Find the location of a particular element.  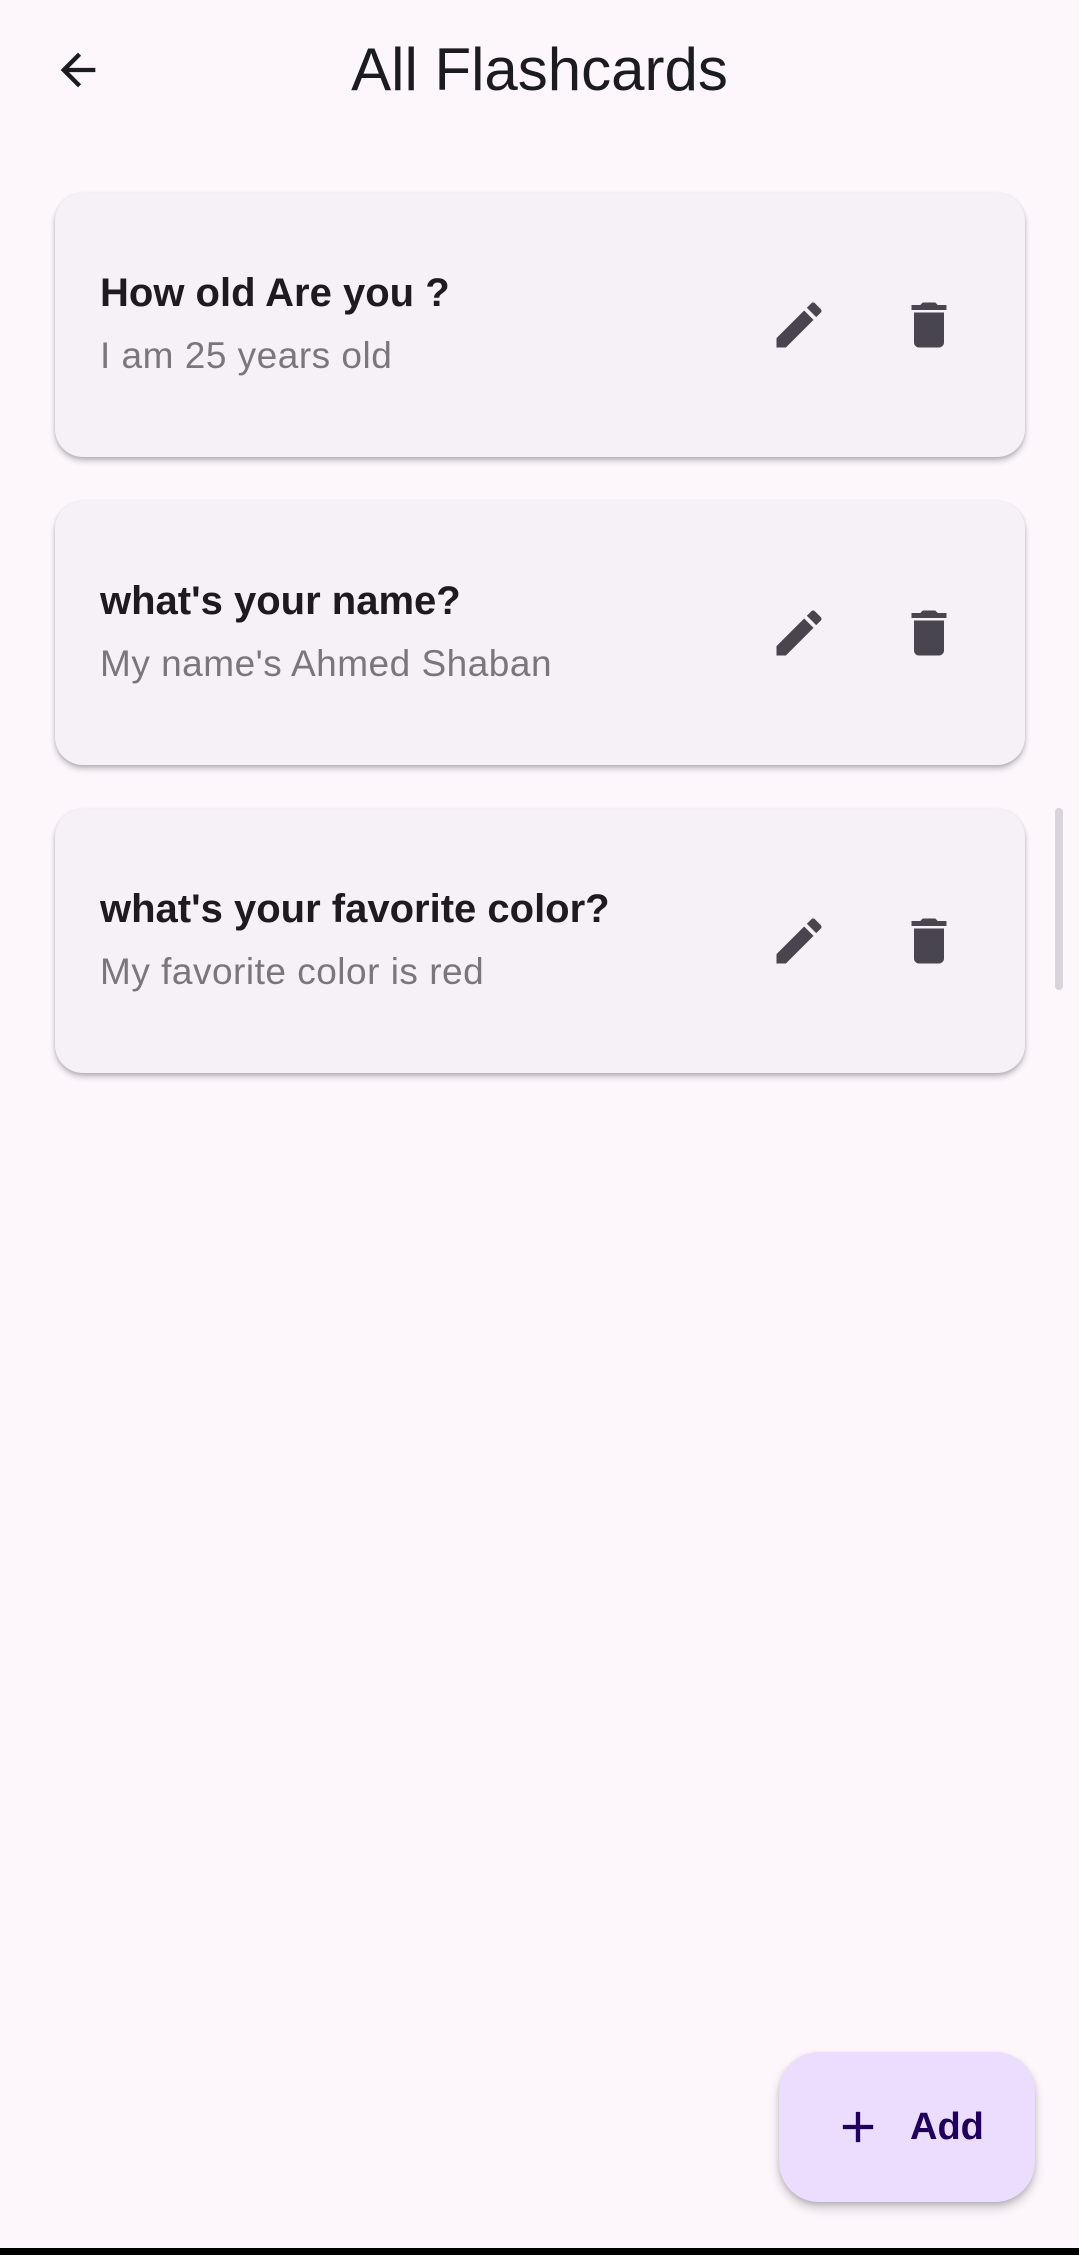

page-title: All Flashcards is located at coordinates (539, 69).